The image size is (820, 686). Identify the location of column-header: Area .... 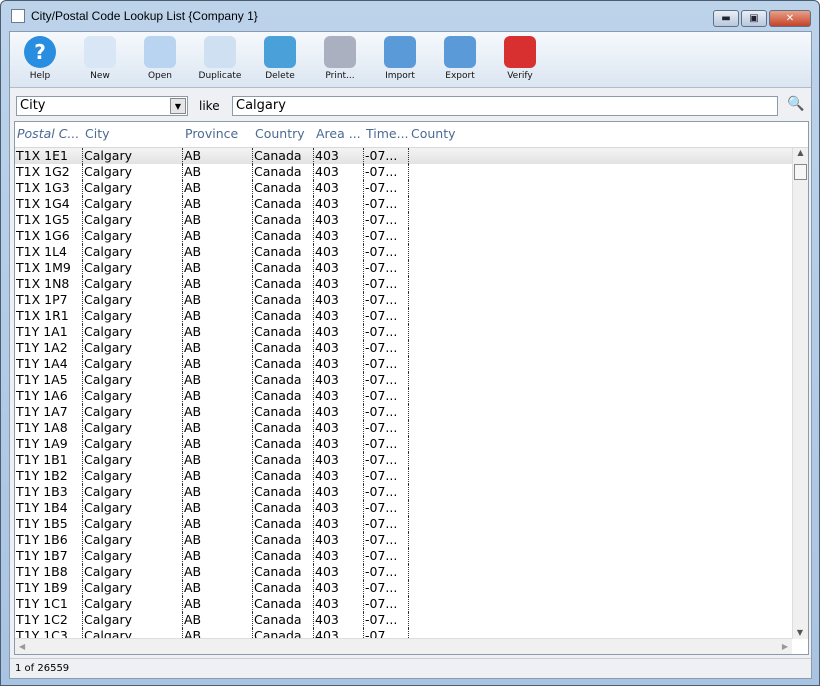
(339, 134).